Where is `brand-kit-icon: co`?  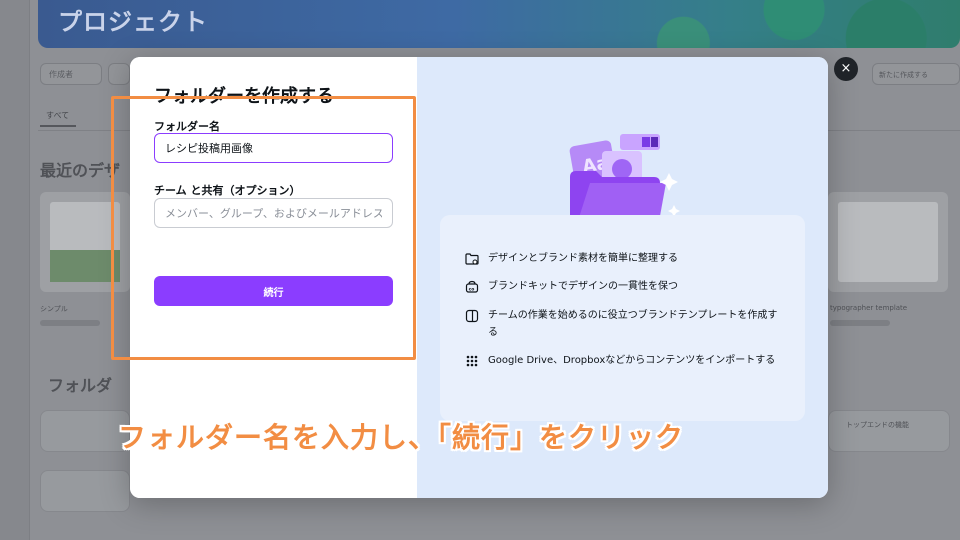
brand-kit-icon: co is located at coordinates (472, 287).